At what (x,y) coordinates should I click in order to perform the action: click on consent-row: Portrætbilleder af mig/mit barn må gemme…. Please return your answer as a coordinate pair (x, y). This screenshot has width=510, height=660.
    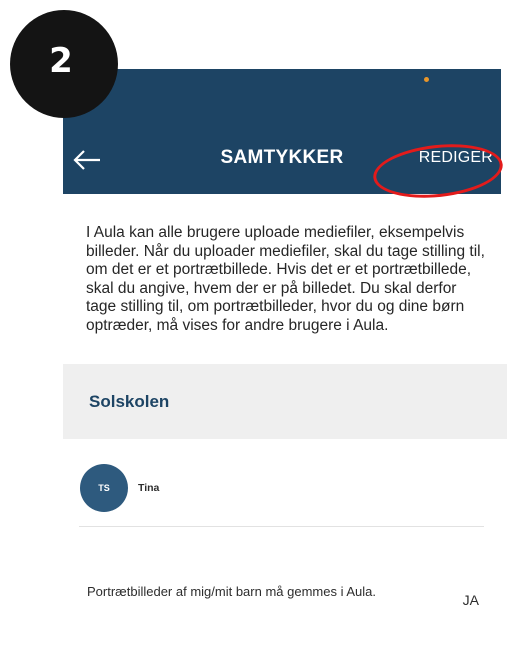
    Looking at the image, I should click on (283, 604).